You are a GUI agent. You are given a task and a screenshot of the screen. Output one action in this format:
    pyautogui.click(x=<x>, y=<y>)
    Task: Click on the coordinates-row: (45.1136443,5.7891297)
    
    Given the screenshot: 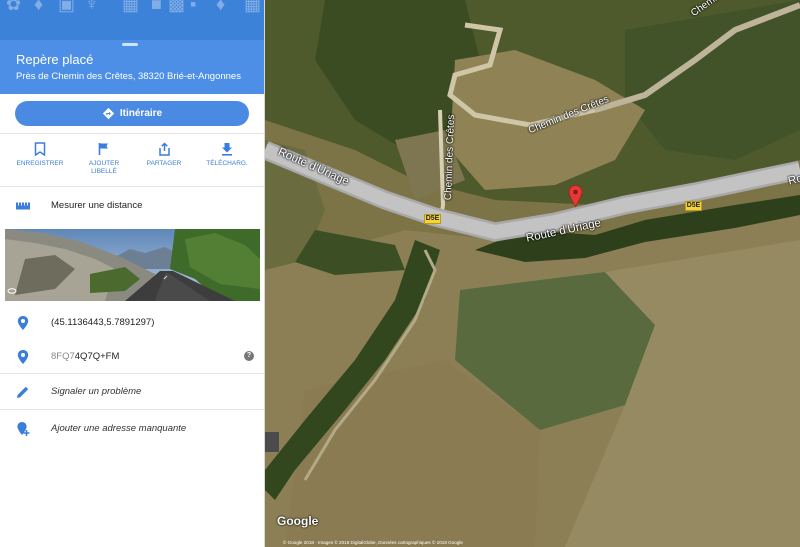 What is the action you would take?
    pyautogui.click(x=132, y=323)
    